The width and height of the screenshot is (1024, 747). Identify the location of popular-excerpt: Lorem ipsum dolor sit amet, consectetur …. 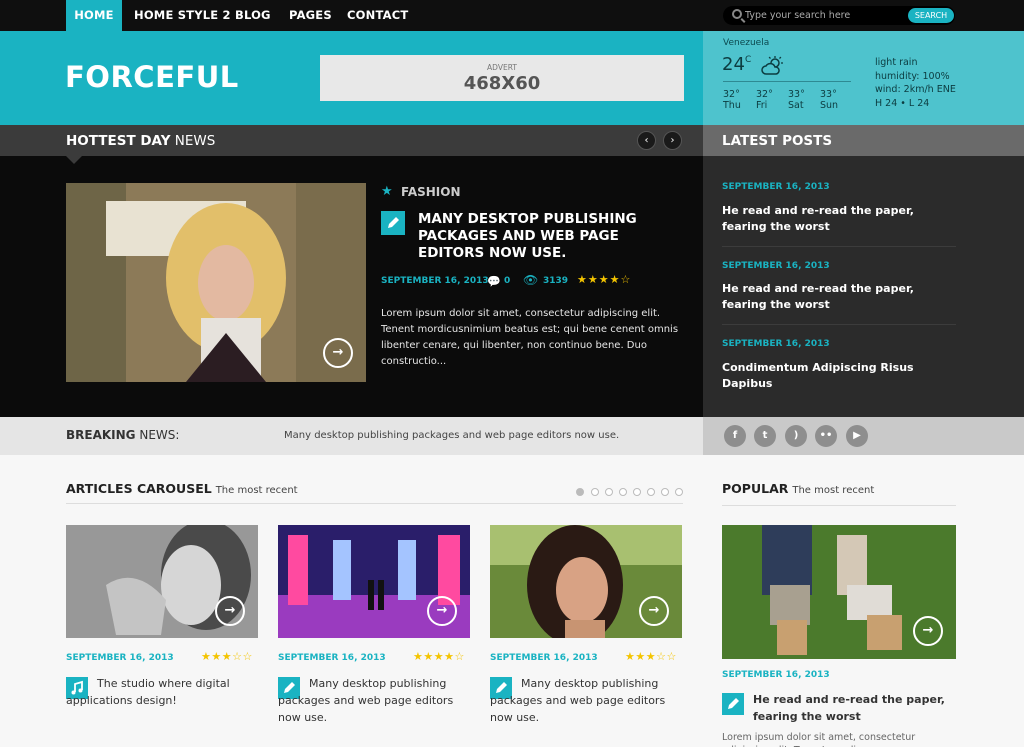
(819, 739).